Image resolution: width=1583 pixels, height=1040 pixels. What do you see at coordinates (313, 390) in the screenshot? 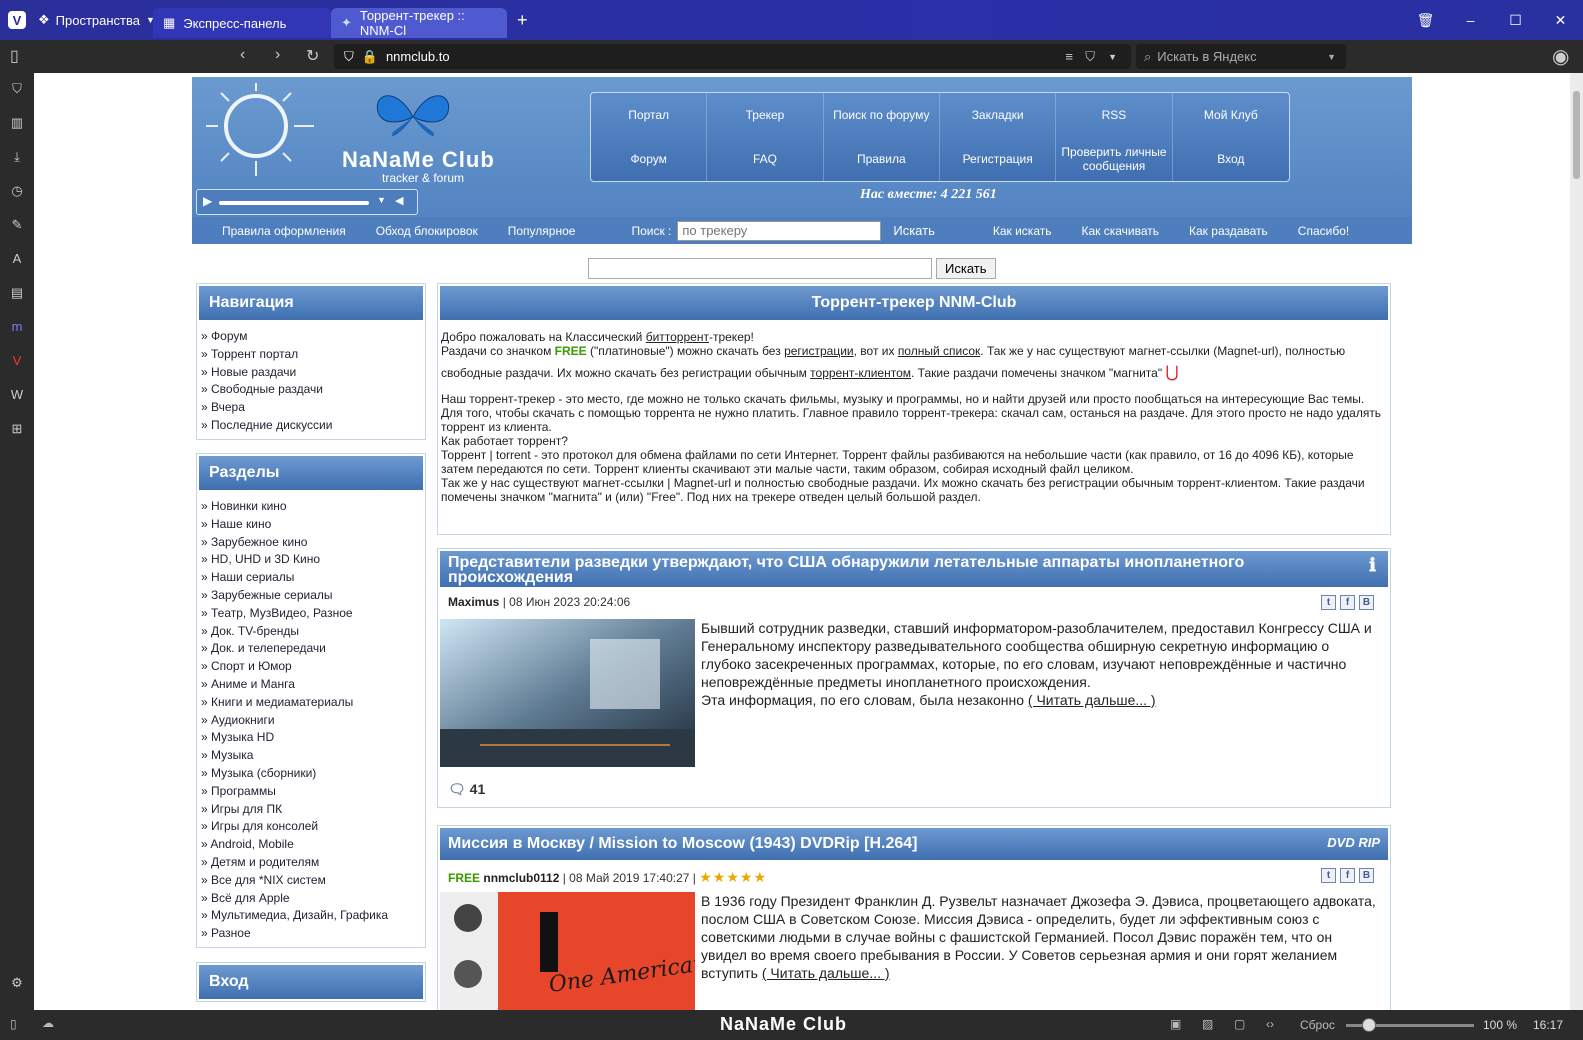
I see `navigation-link: Свободные раздачи` at bounding box center [313, 390].